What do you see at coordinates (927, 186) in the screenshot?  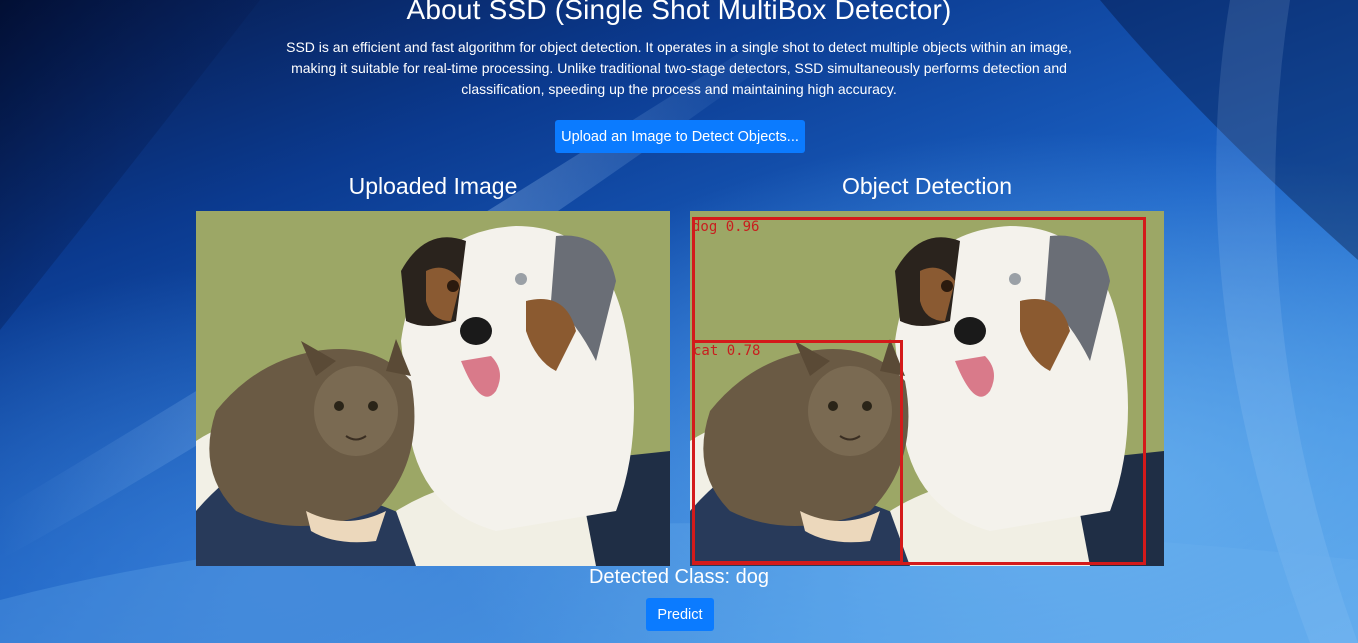 I see `object-detection-title: Object Detection` at bounding box center [927, 186].